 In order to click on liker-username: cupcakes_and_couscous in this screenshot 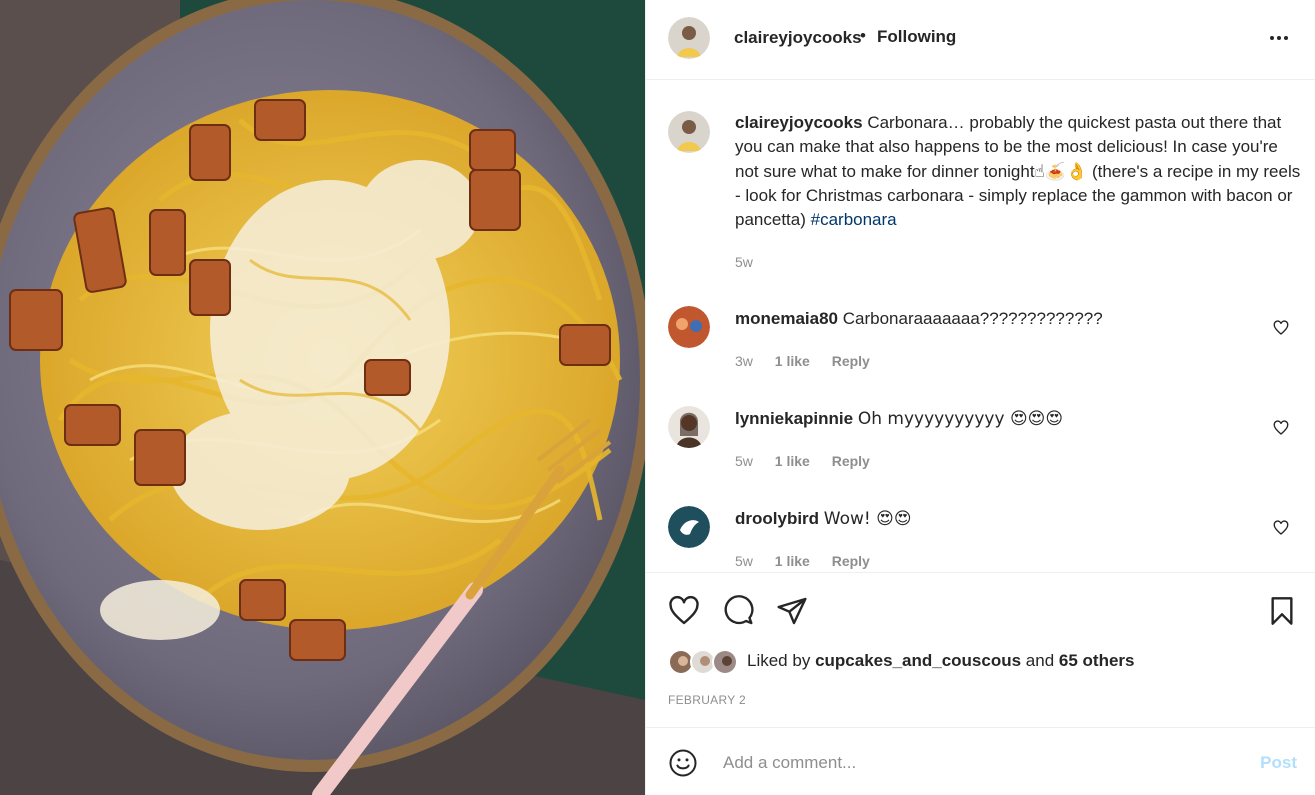, I will do `click(918, 660)`.